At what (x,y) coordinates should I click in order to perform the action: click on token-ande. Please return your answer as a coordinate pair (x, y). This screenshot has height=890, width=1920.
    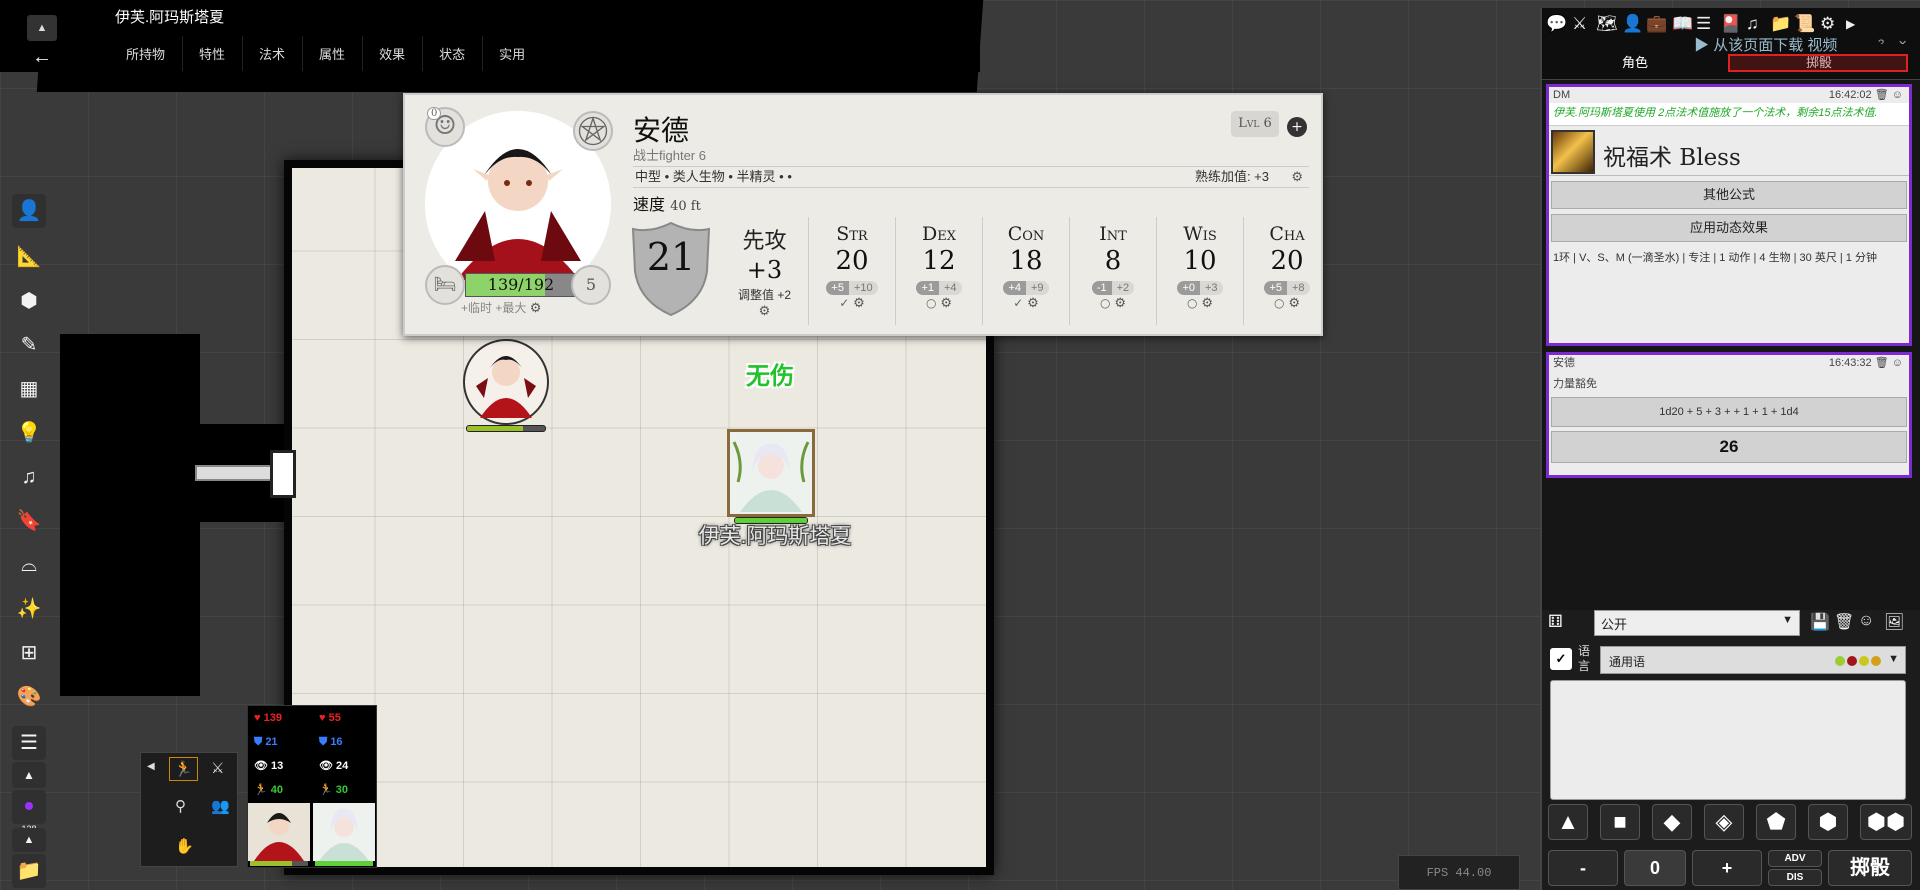
    Looking at the image, I should click on (506, 385).